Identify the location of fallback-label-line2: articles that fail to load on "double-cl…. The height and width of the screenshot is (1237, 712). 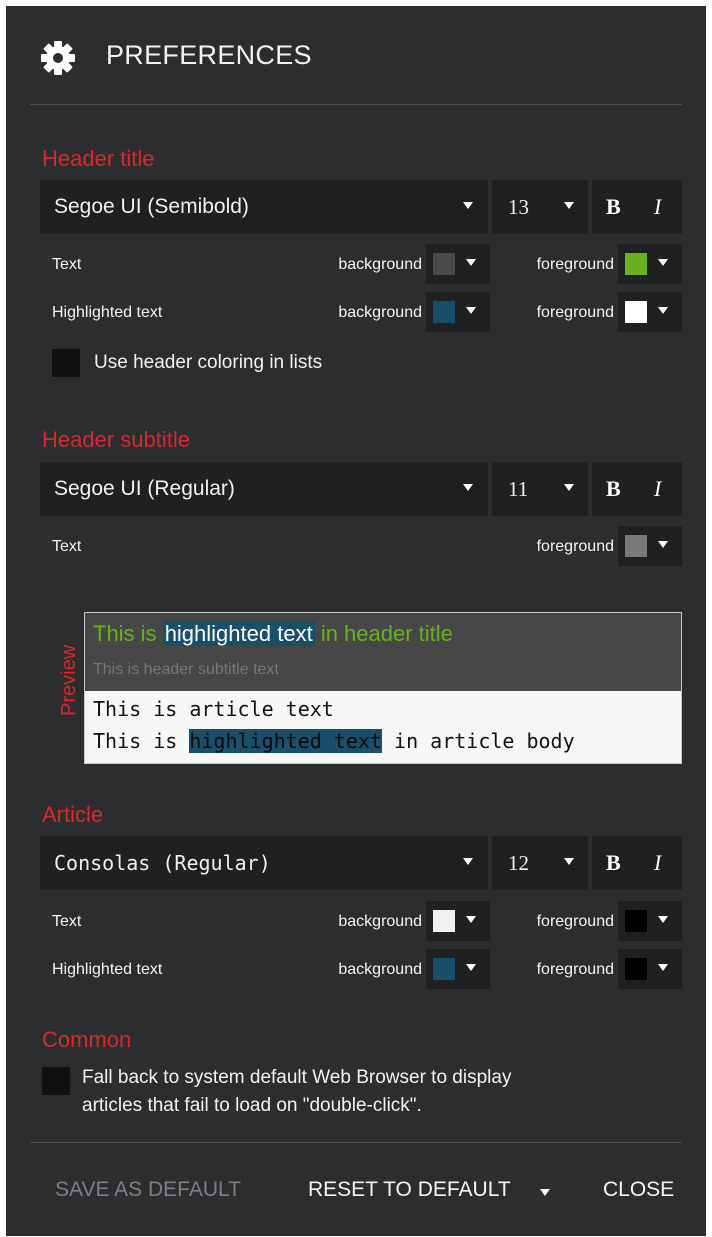
(252, 1105).